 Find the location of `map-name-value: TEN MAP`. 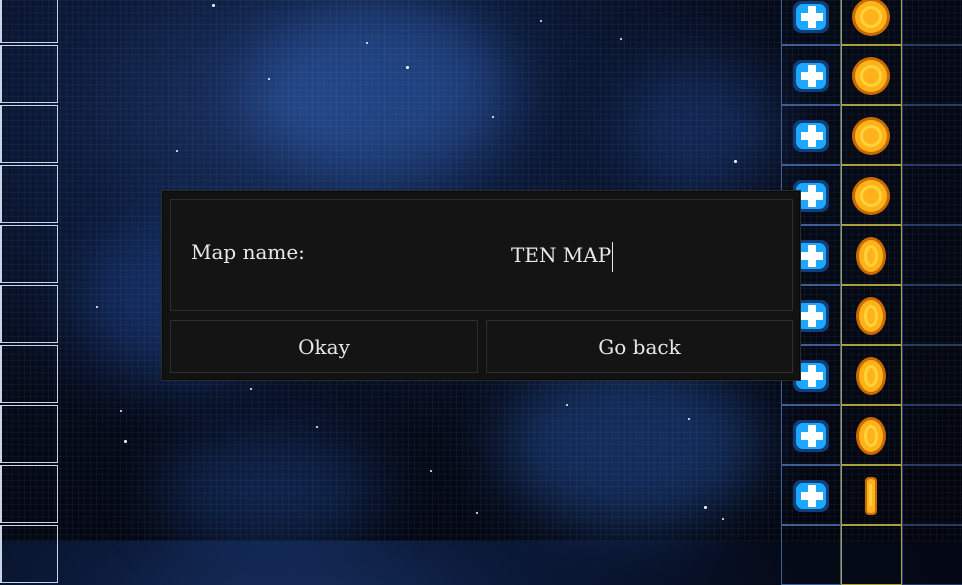

map-name-value: TEN MAP is located at coordinates (561, 255).